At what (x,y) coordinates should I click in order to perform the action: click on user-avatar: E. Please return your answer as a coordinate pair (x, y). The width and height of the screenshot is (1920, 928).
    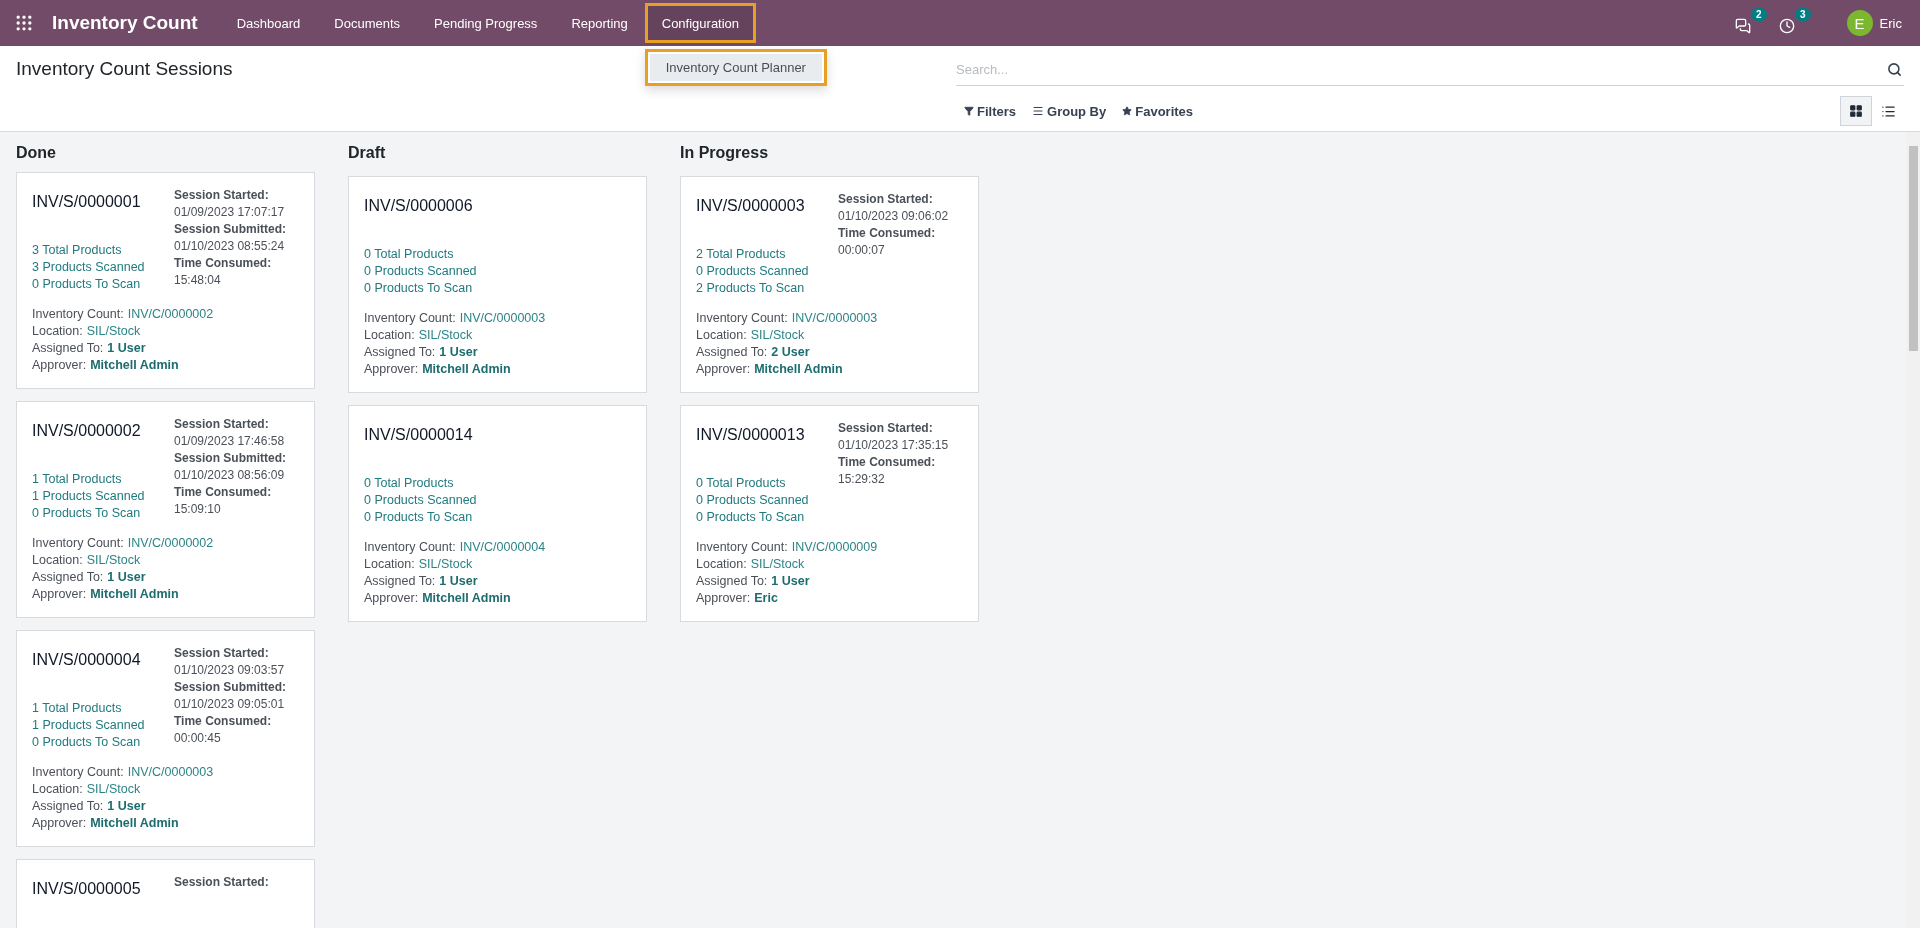
    Looking at the image, I should click on (1859, 23).